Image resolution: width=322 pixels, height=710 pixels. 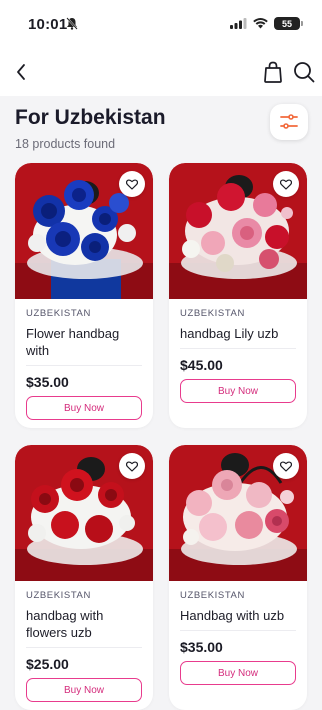 I want to click on product-name: Handbag with uzb, so click(x=238, y=615).